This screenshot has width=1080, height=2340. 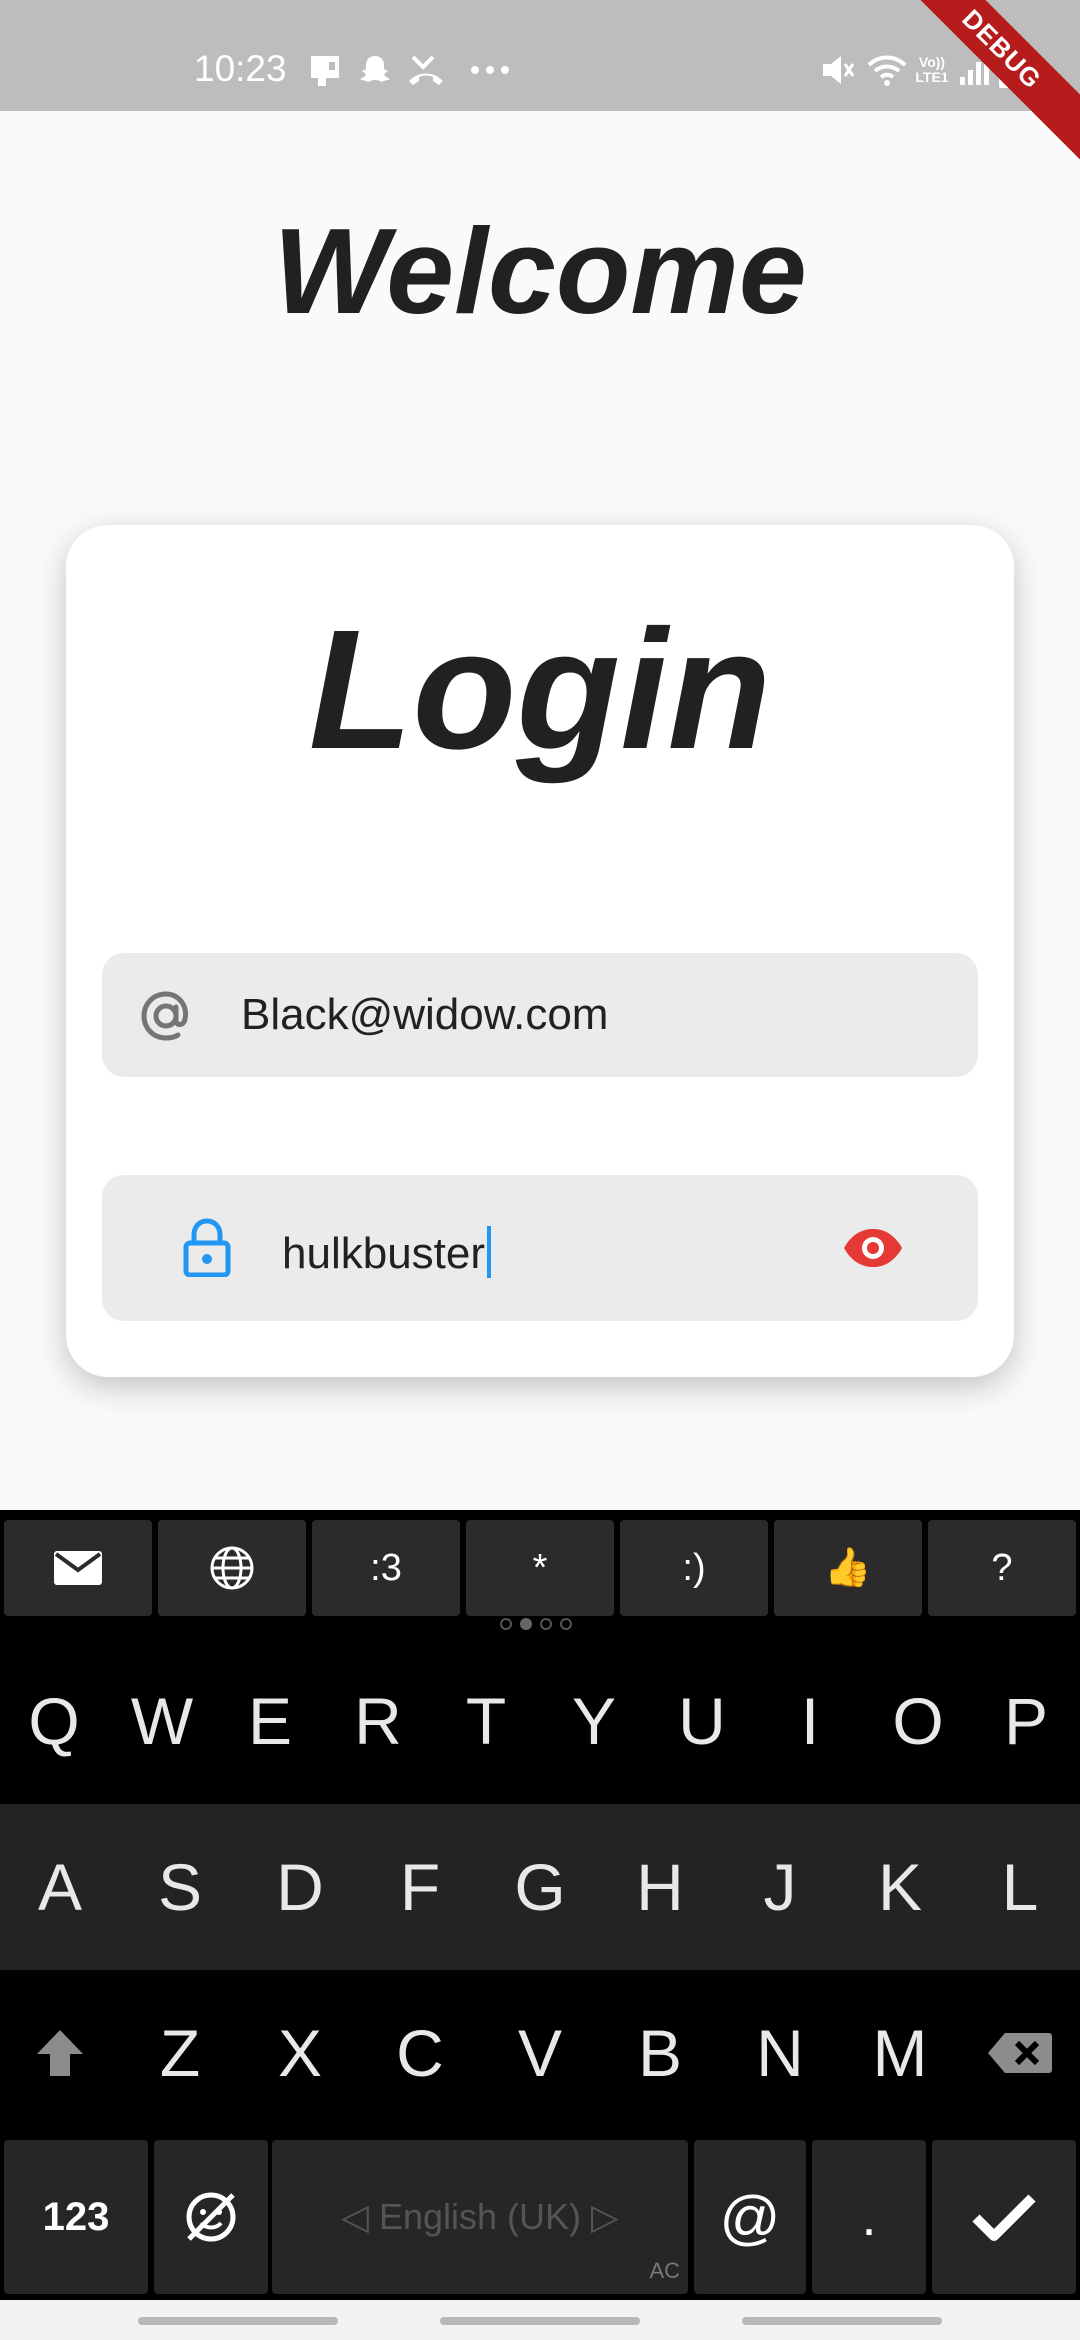 What do you see at coordinates (378, 1721) in the screenshot?
I see `key-r: R` at bounding box center [378, 1721].